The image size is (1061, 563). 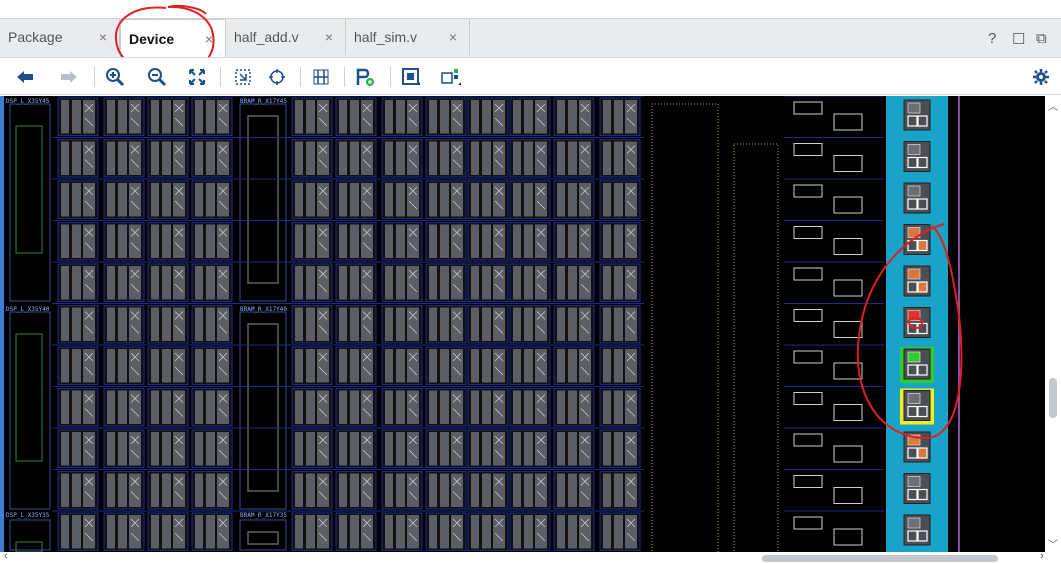 I want to click on toolbar-separator, so click(x=344, y=77).